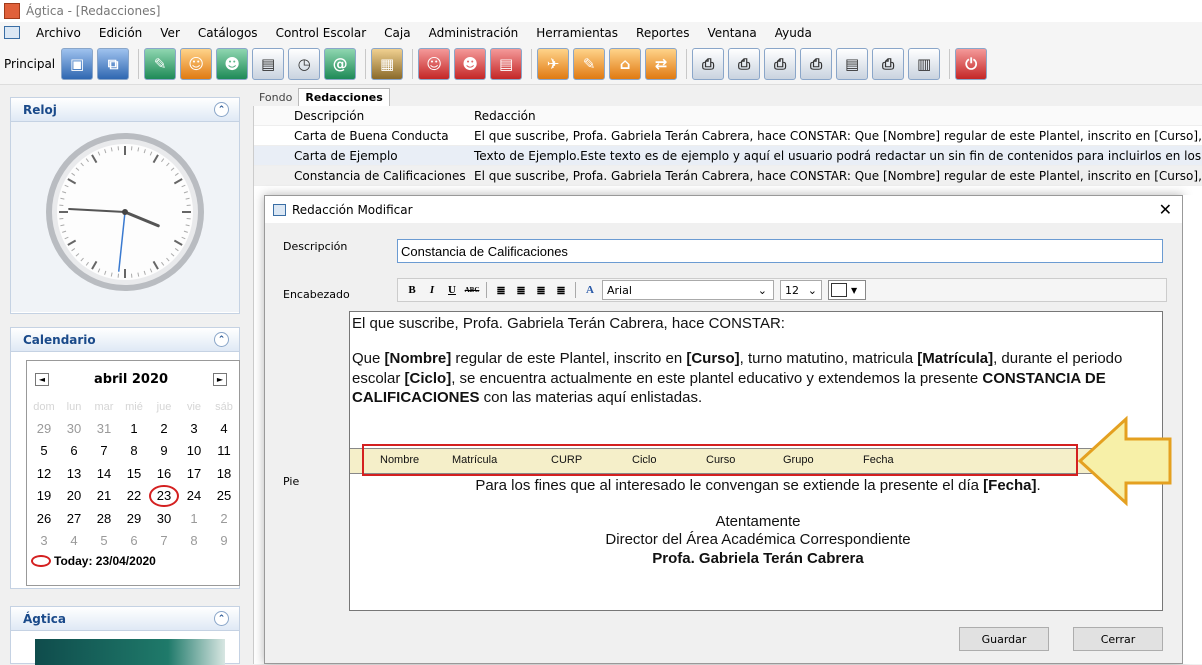 The height and width of the screenshot is (665, 1202). Describe the element at coordinates (801, 290) in the screenshot. I see `font-size-select: 12 ⌄` at that location.